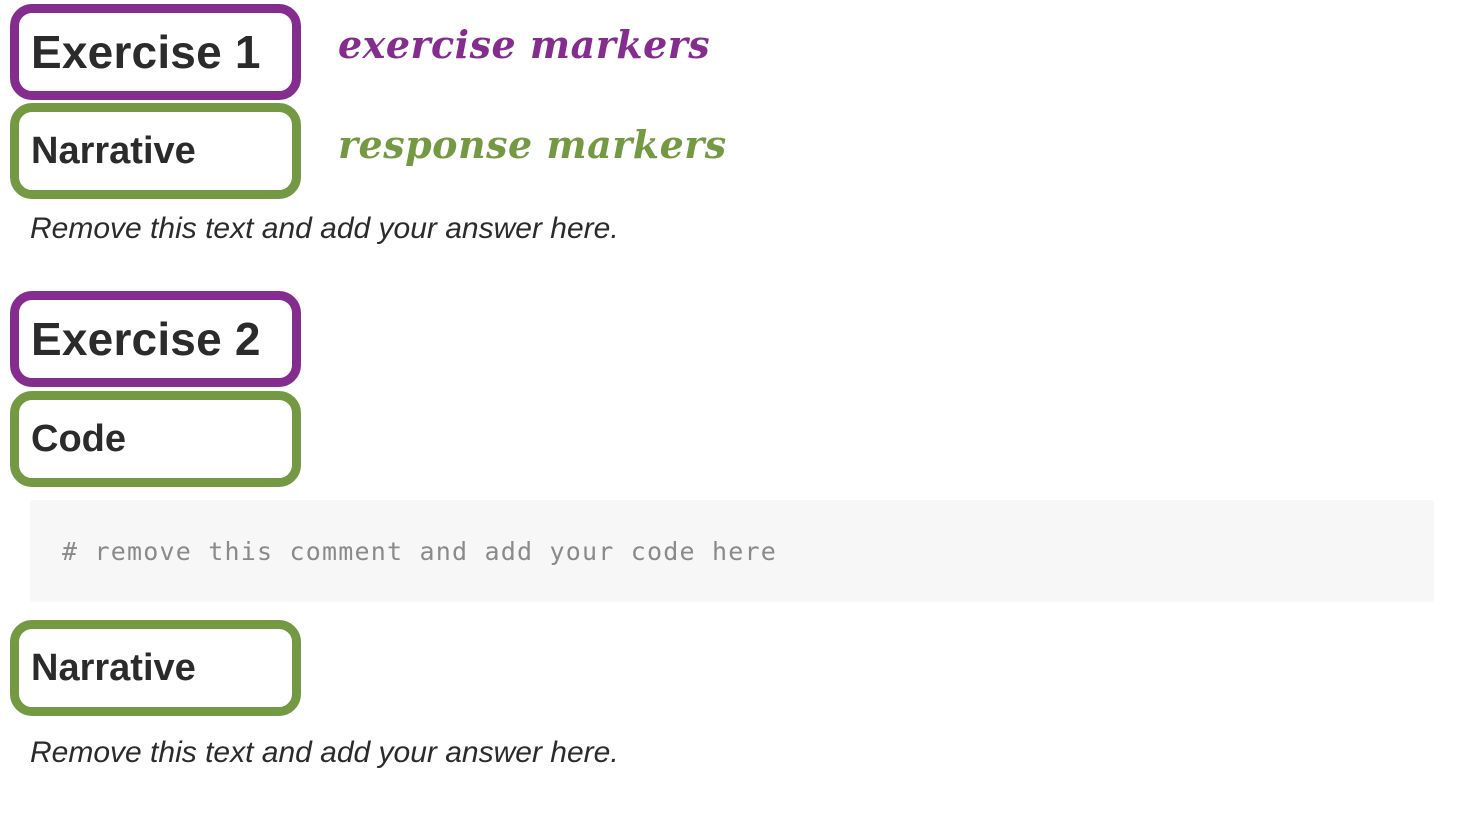 This screenshot has width=1478, height=826. What do you see at coordinates (113, 667) in the screenshot?
I see `exercise-2-narrative-heading: Narrative` at bounding box center [113, 667].